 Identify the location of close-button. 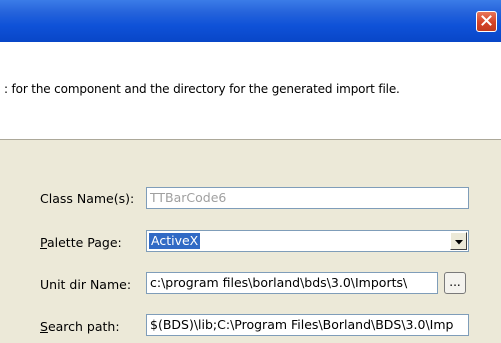
(486, 21).